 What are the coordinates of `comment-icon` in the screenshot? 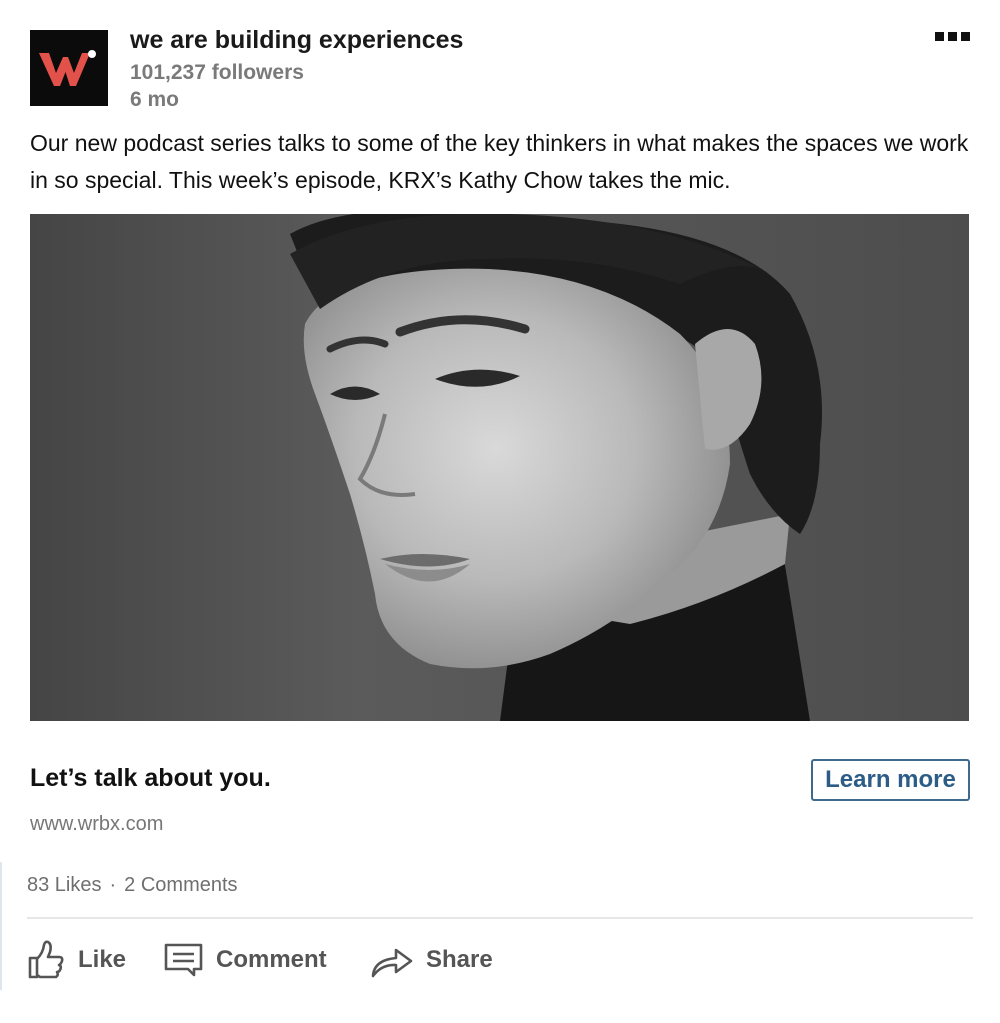 It's located at (184, 960).